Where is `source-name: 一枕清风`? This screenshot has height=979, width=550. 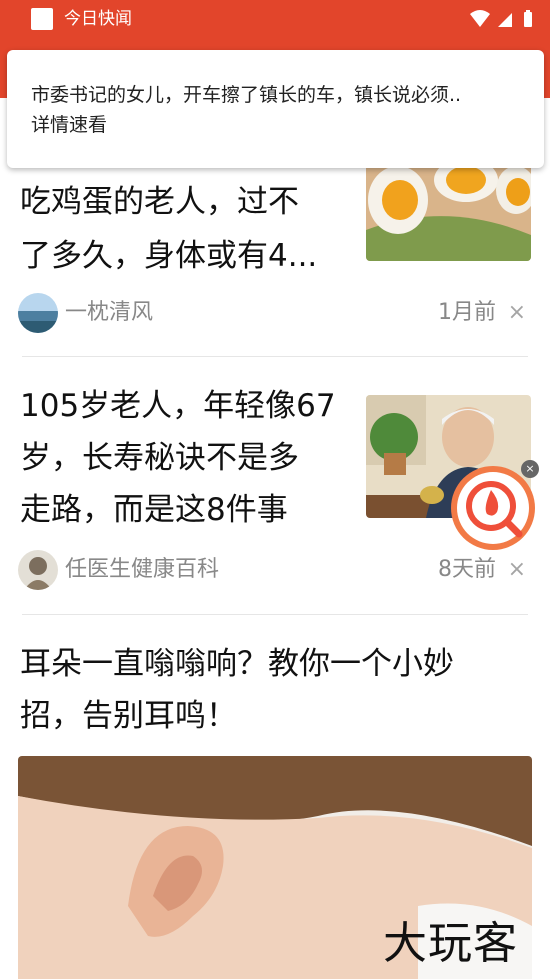 source-name: 一枕清风 is located at coordinates (109, 312).